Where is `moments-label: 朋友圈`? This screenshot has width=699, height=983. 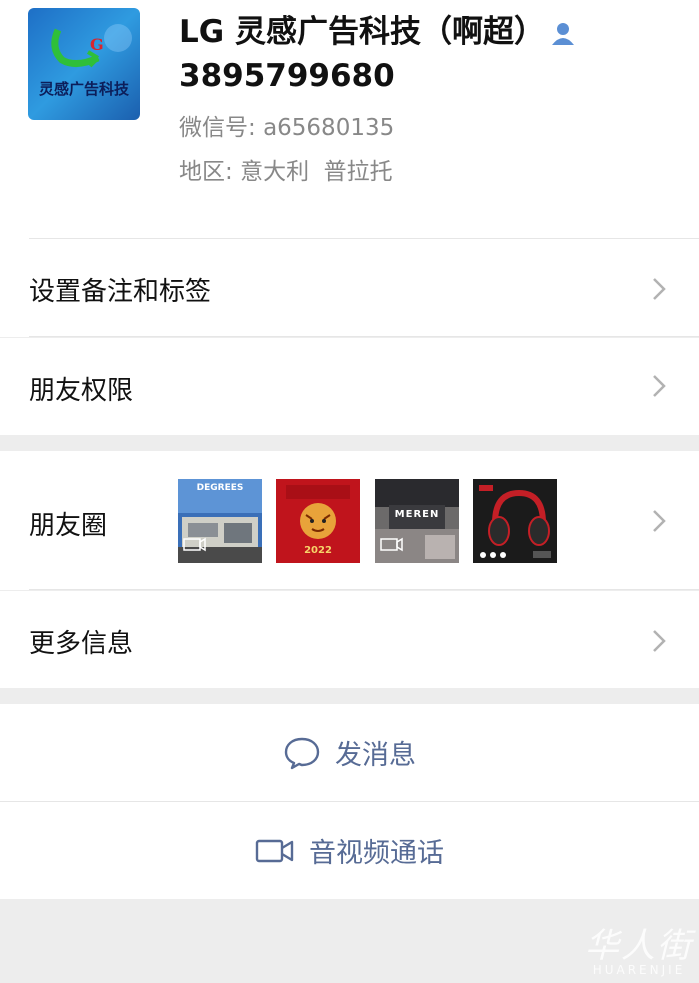 moments-label: 朋友圈 is located at coordinates (68, 526).